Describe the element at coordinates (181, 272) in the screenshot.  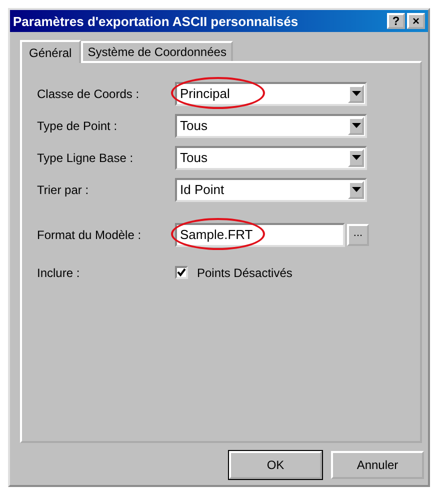
I see `checkbox` at that location.